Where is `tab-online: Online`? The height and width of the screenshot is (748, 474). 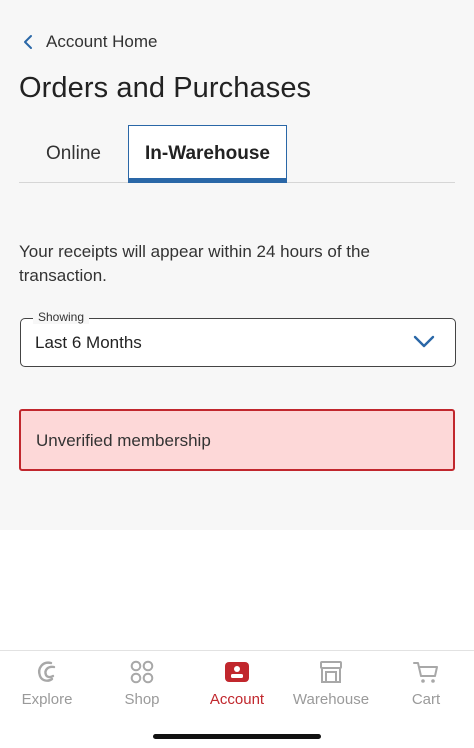
tab-online: Online is located at coordinates (73, 153).